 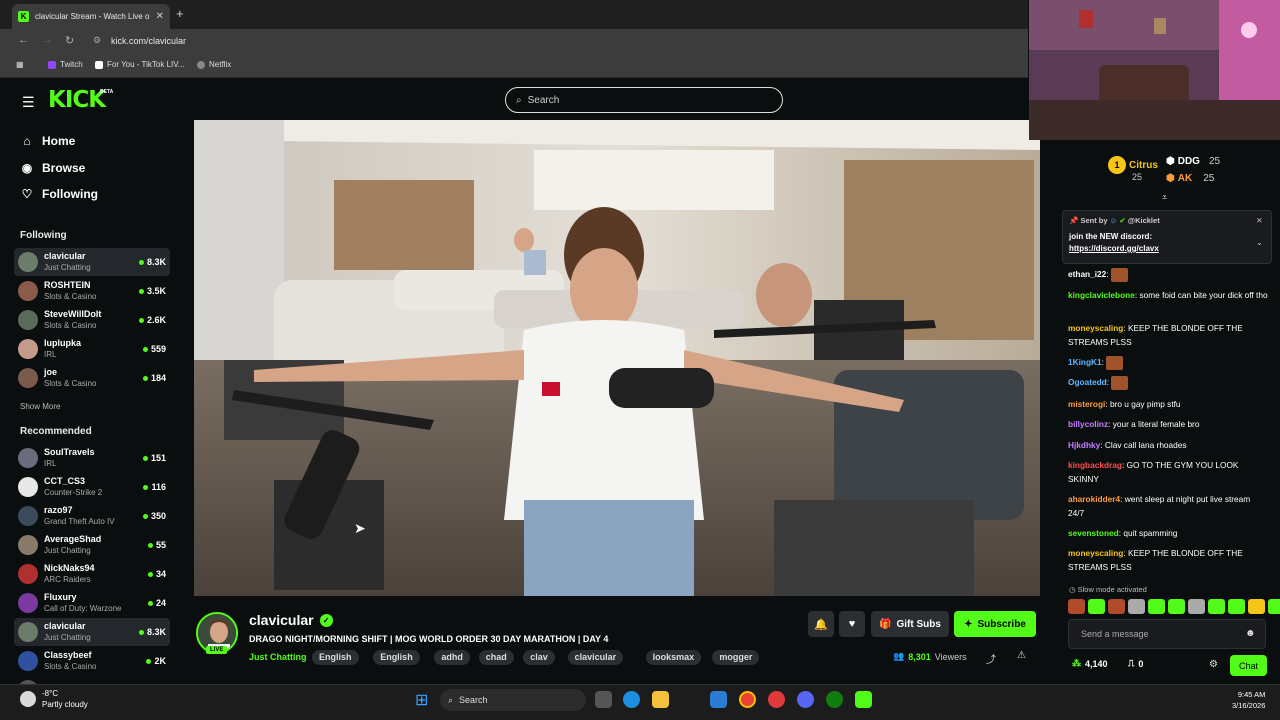 What do you see at coordinates (1088, 424) in the screenshot?
I see `chat-username: billycolinz` at bounding box center [1088, 424].